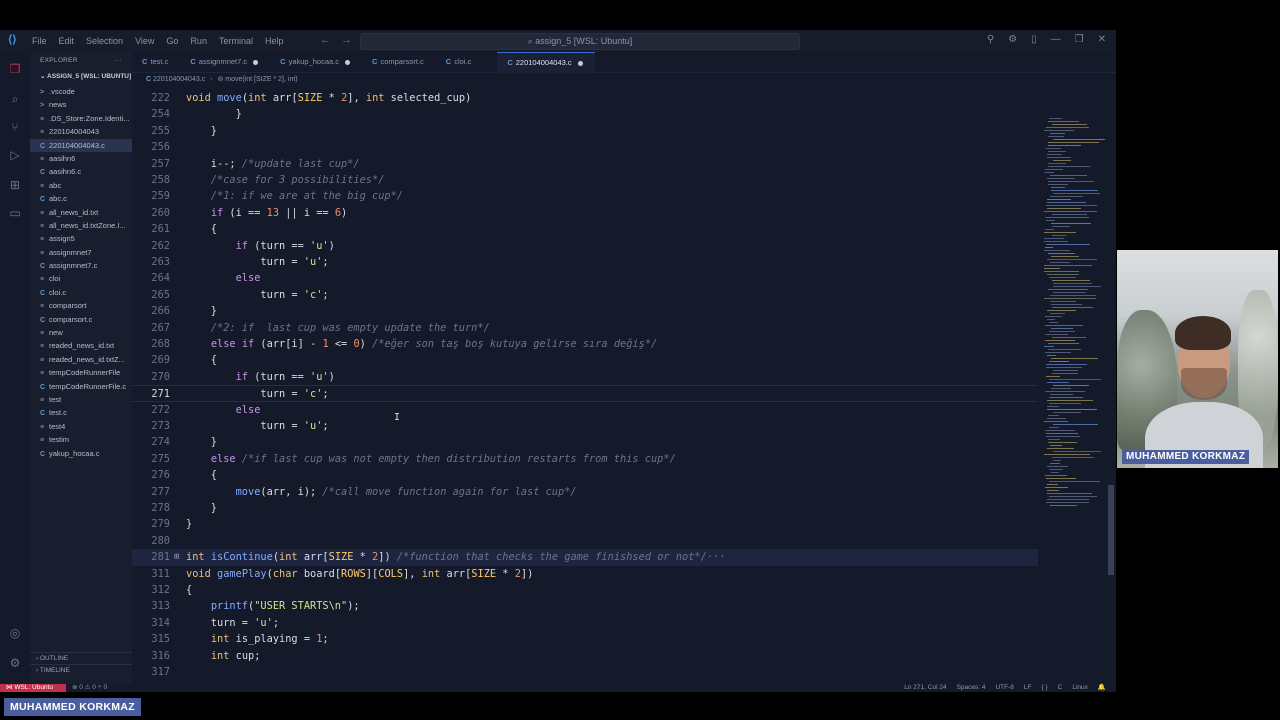 The image size is (1280, 720). What do you see at coordinates (585, 623) in the screenshot?
I see `code-line: 314 turn = 'u';` at bounding box center [585, 623].